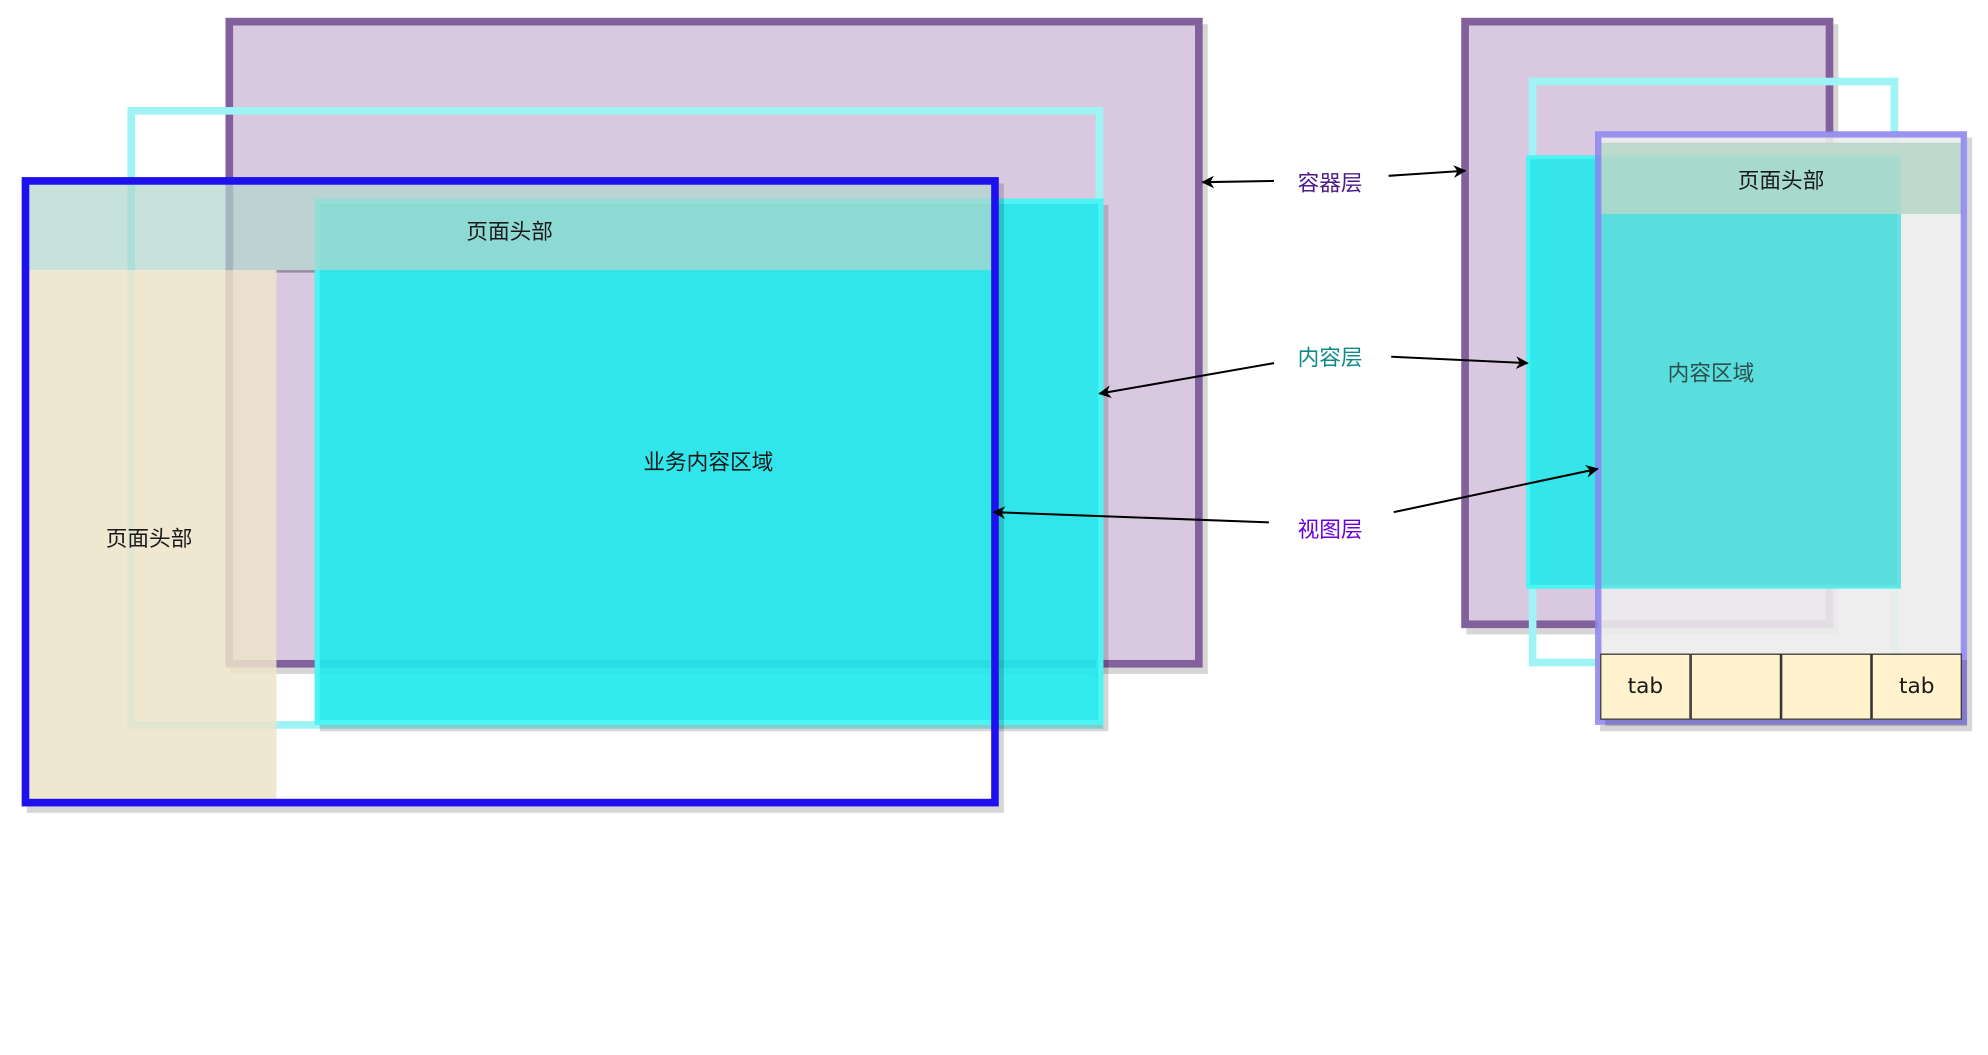  What do you see at coordinates (1460, 362) in the screenshot?
I see `arrow-content-right` at bounding box center [1460, 362].